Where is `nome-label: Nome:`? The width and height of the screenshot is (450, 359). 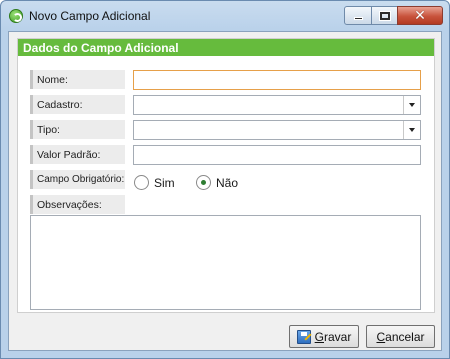 nome-label: Nome: is located at coordinates (77, 79).